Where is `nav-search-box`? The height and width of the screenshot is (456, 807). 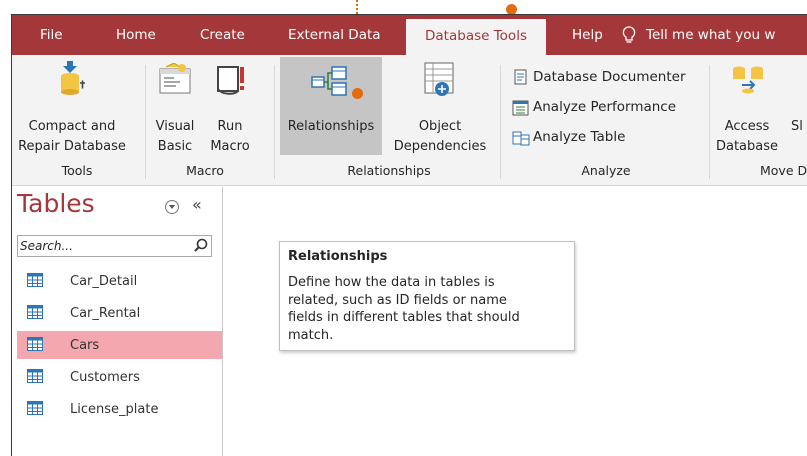 nav-search-box is located at coordinates (114, 246).